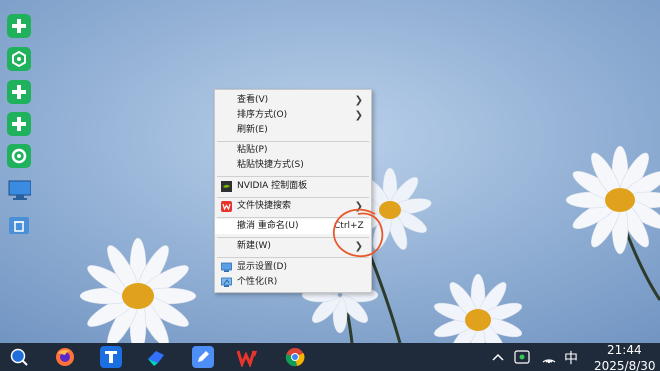 Image resolution: width=660 pixels, height=371 pixels. What do you see at coordinates (522, 357) in the screenshot?
I see `tray-app-icon` at bounding box center [522, 357].